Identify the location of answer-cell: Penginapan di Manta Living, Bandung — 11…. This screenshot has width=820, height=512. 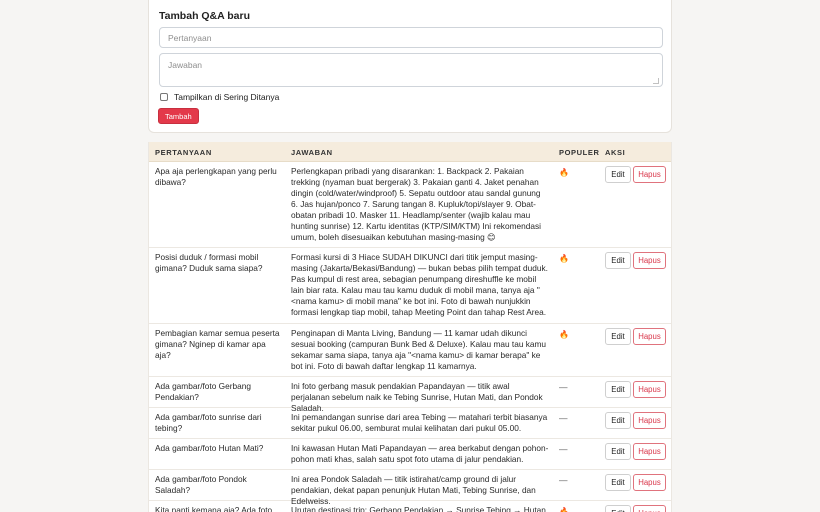
(419, 349).